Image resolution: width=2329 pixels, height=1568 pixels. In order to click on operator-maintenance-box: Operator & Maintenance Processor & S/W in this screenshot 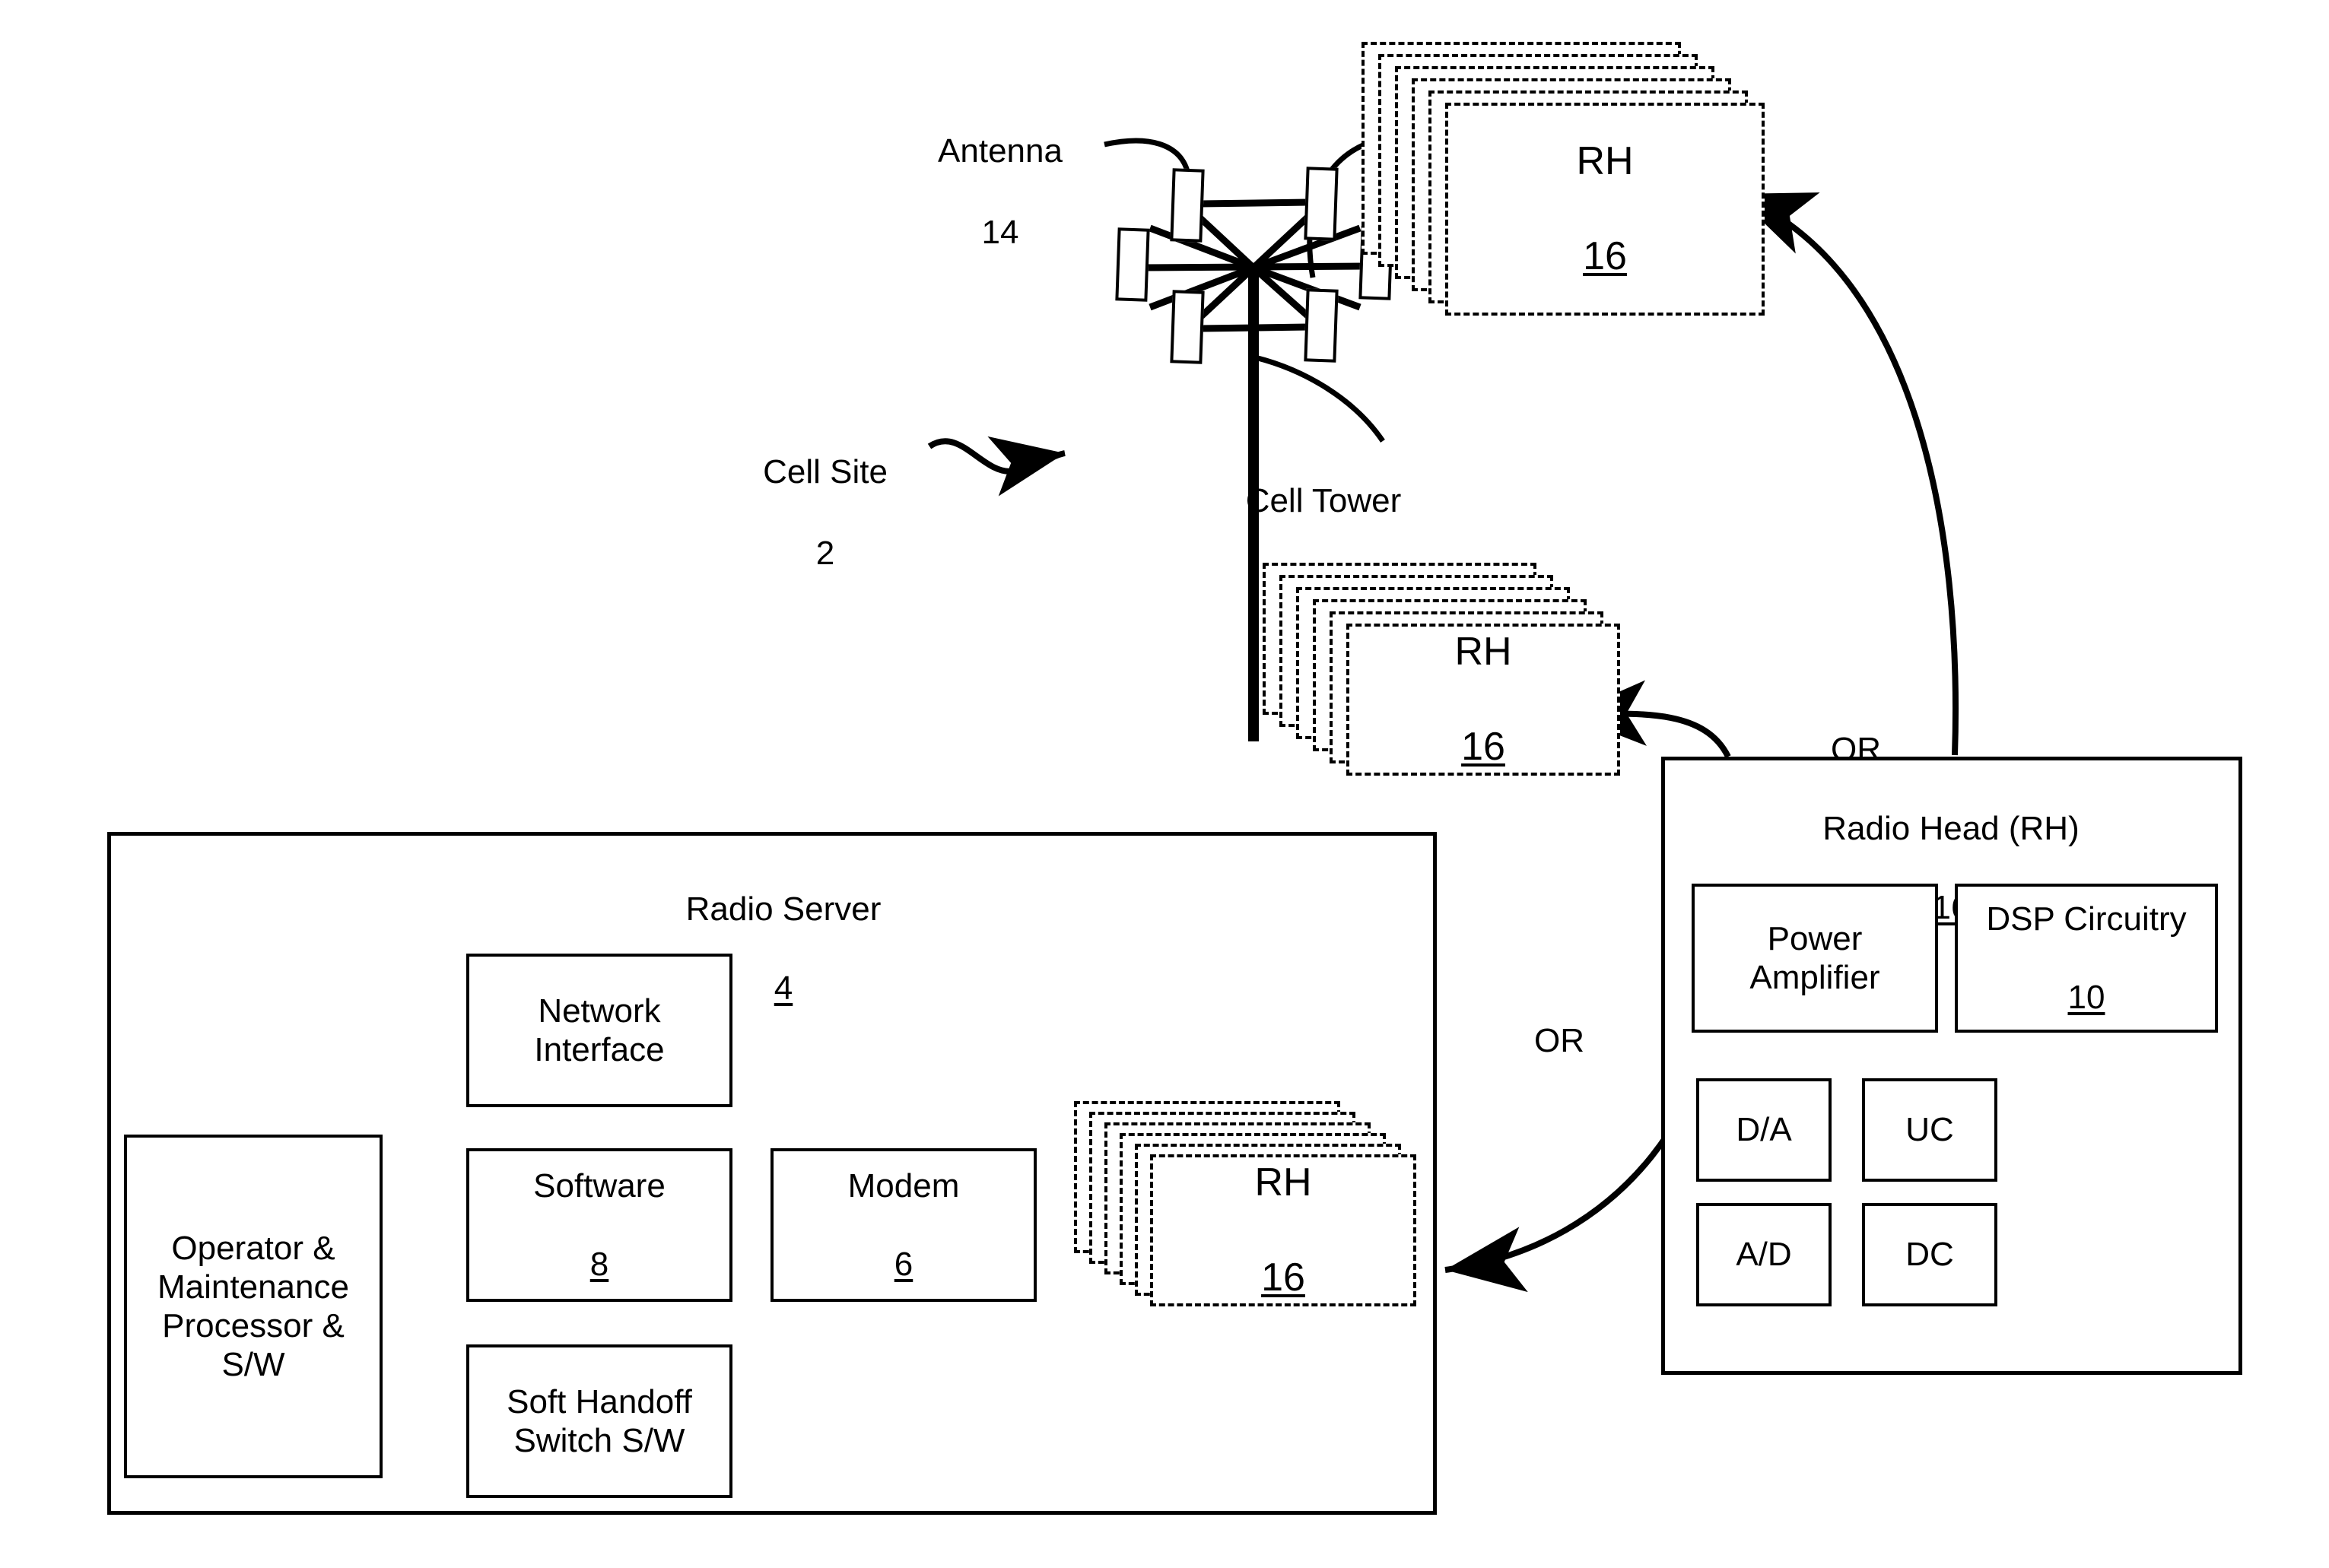, I will do `click(253, 1307)`.